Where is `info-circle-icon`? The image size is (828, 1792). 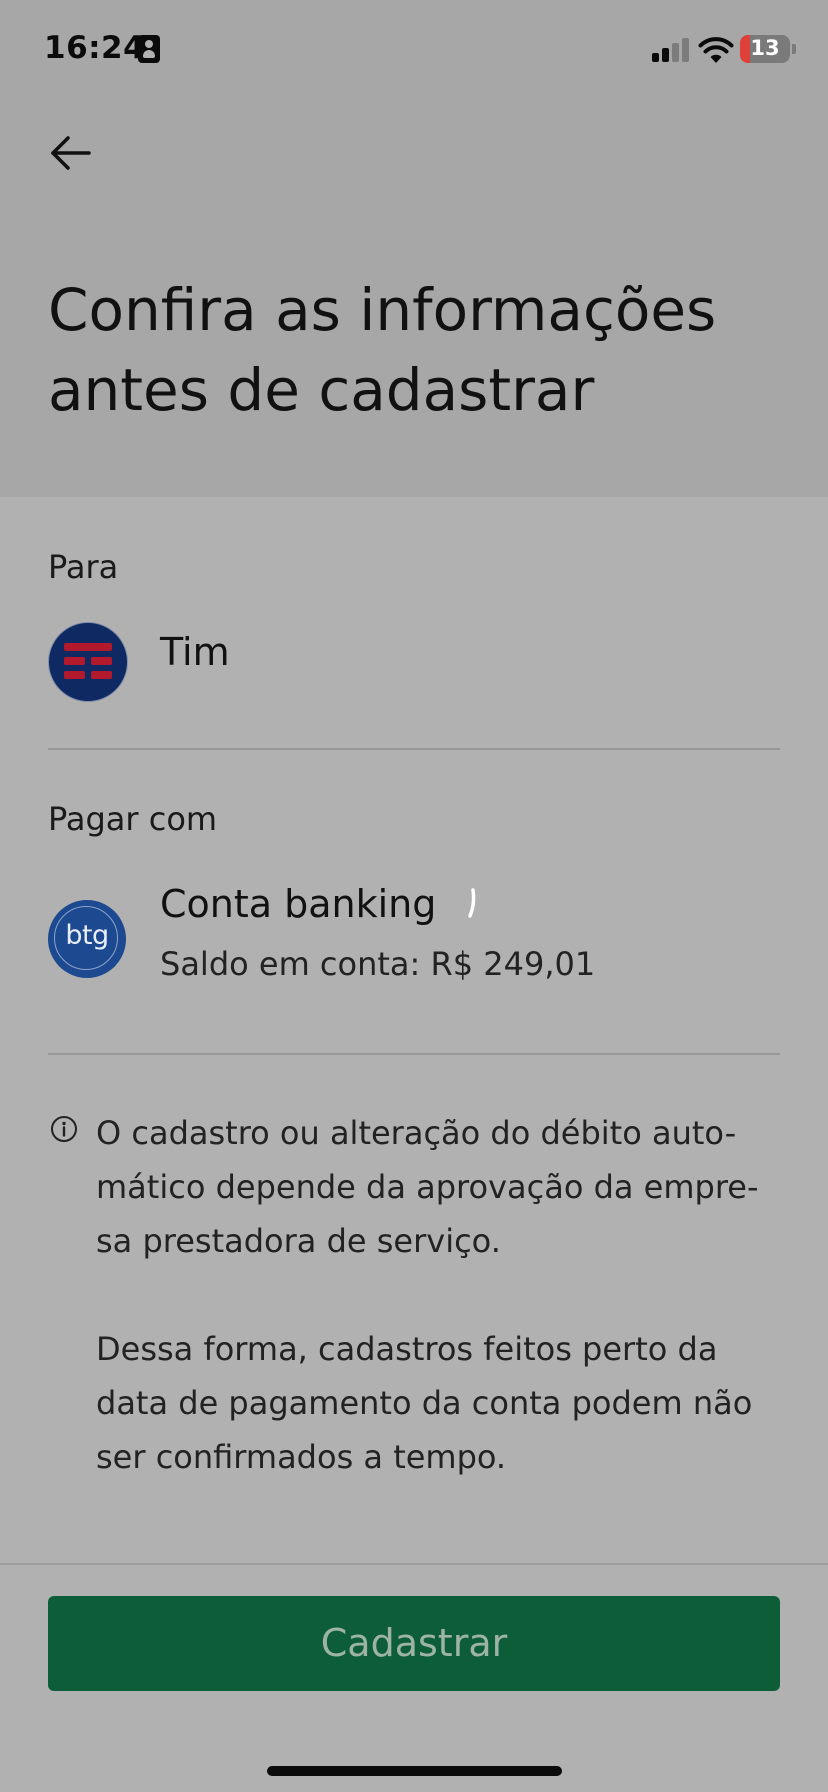 info-circle-icon is located at coordinates (64, 1129).